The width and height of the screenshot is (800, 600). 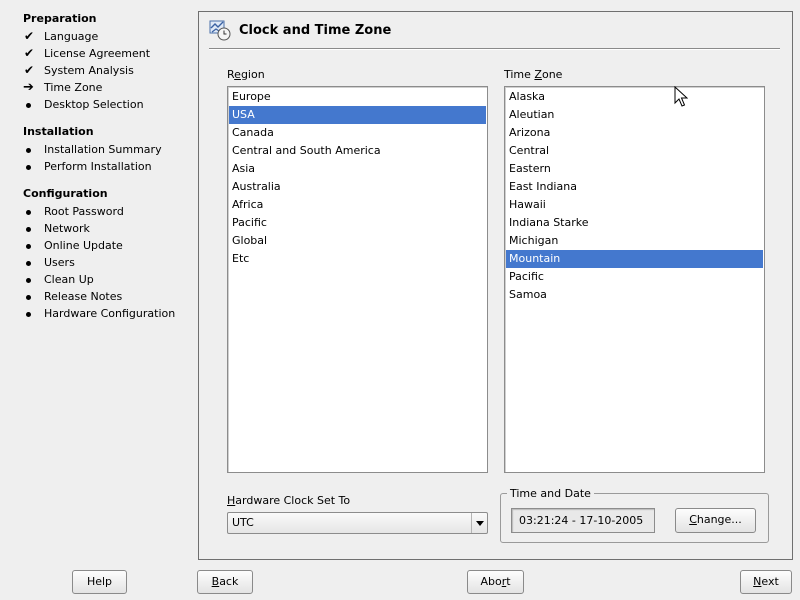 I want to click on section-title-installation: Installation, so click(x=58, y=131).